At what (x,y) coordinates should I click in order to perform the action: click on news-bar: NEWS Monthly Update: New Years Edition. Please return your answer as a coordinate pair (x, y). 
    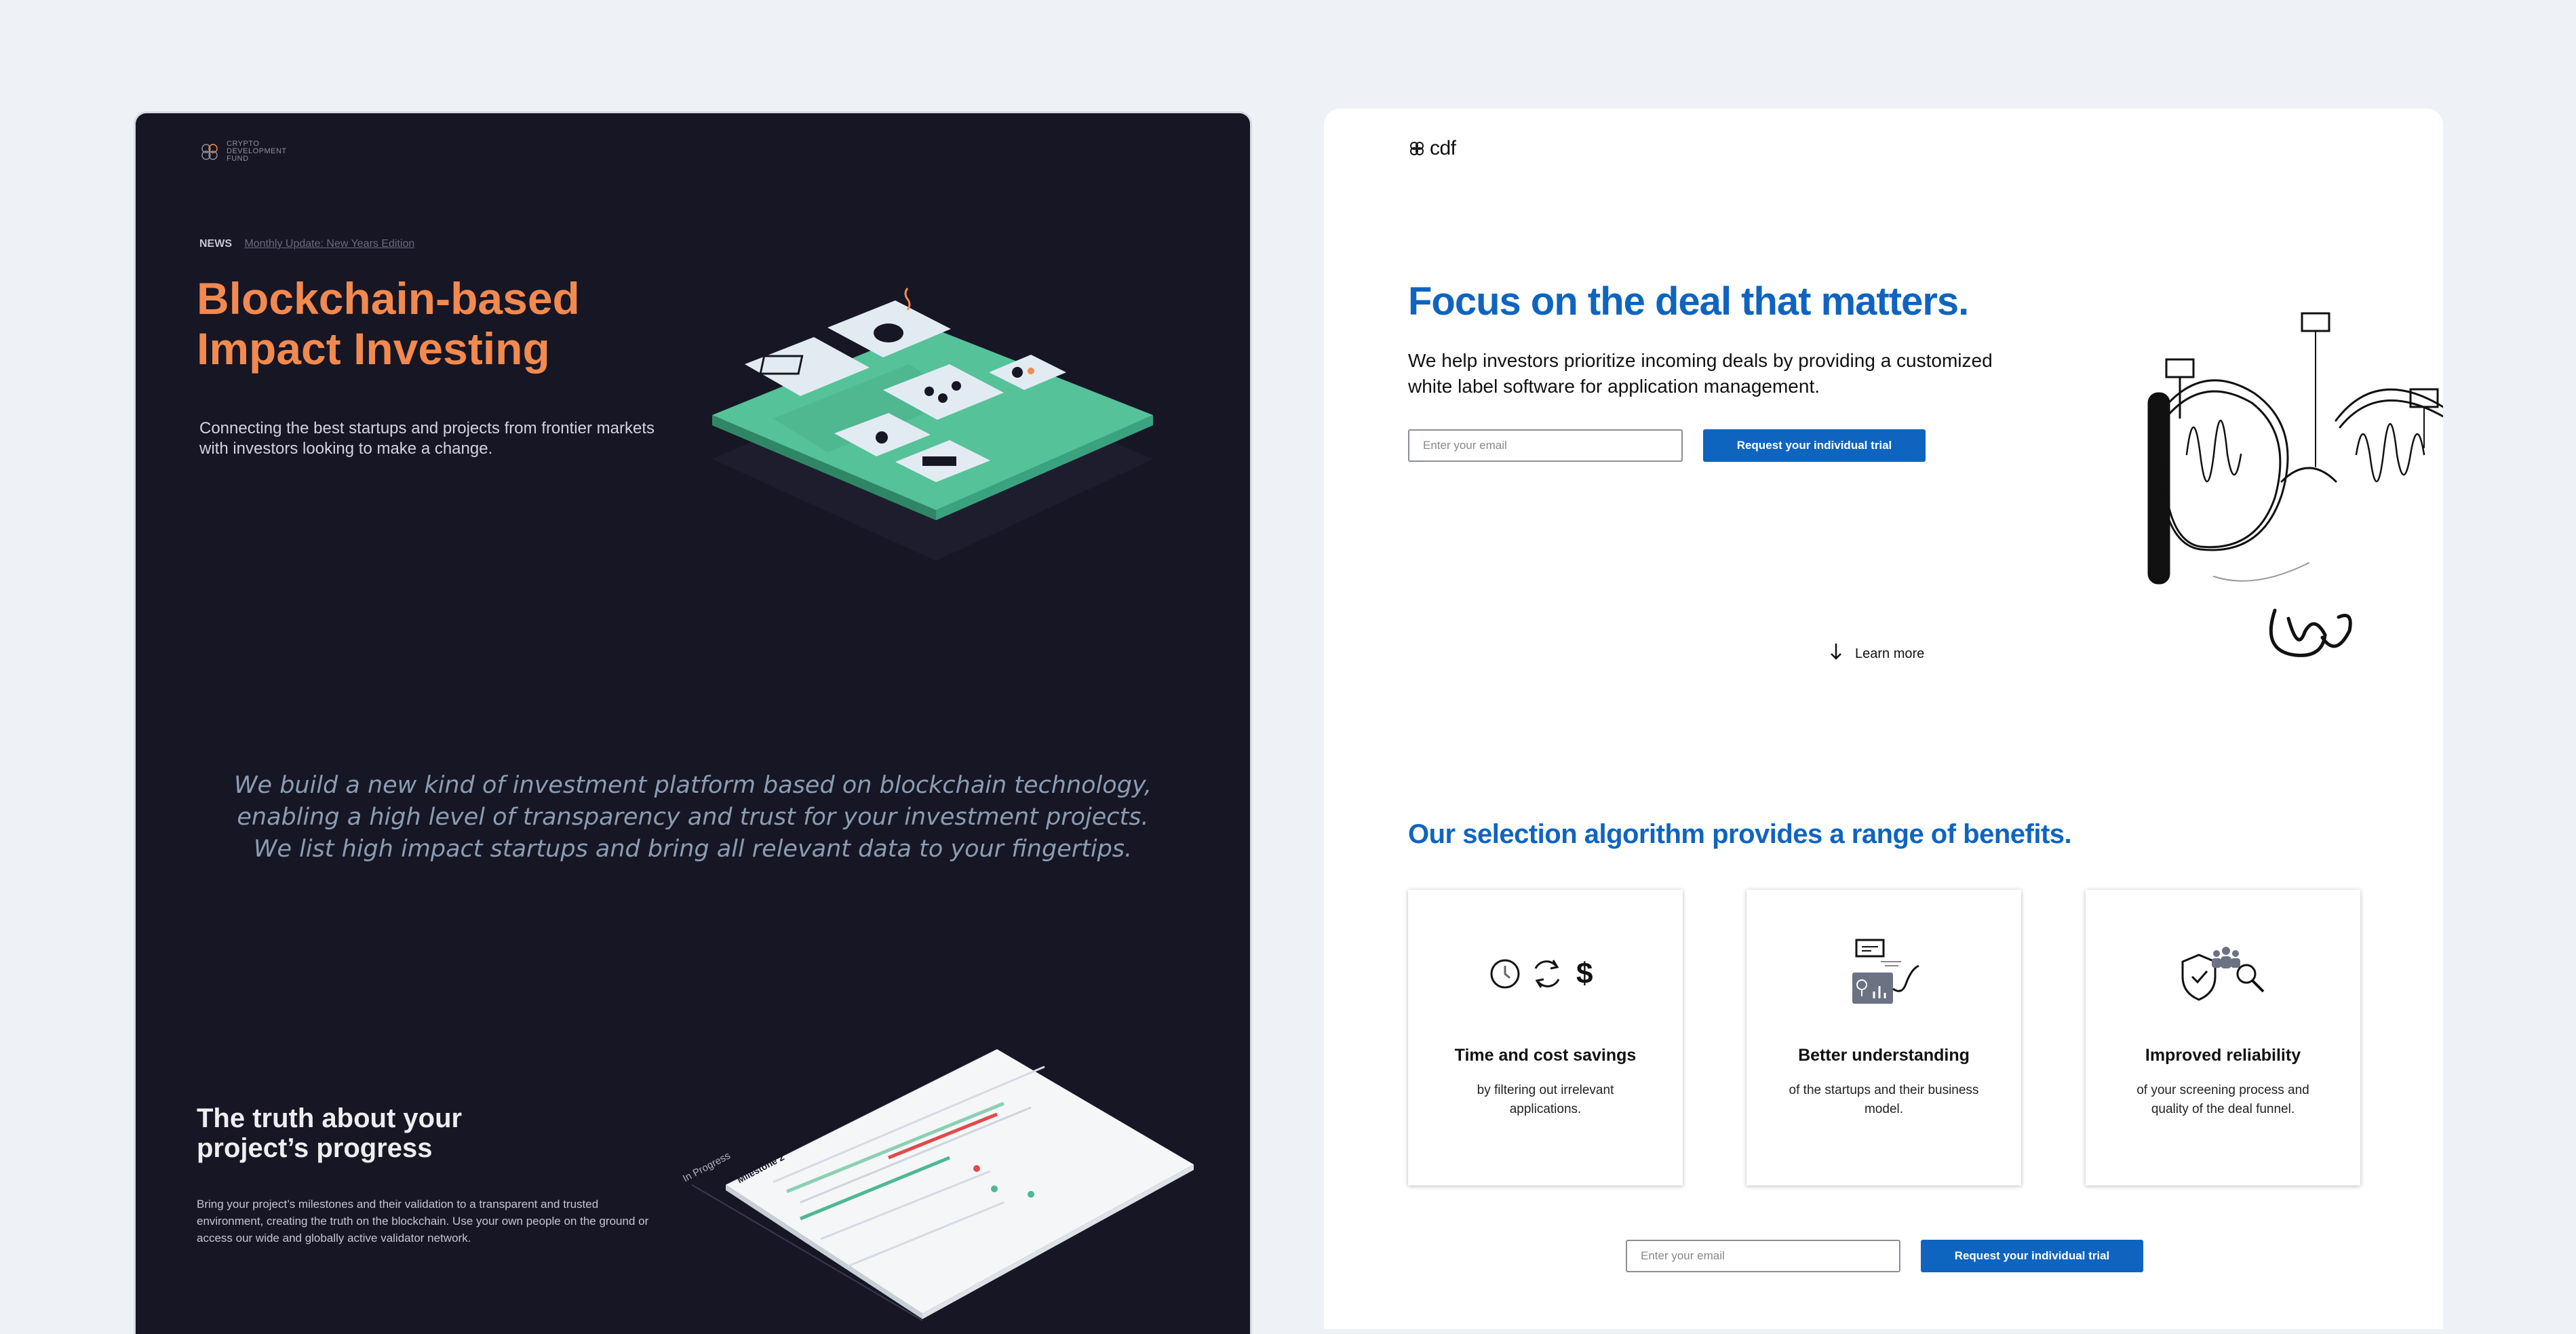
    Looking at the image, I should click on (306, 244).